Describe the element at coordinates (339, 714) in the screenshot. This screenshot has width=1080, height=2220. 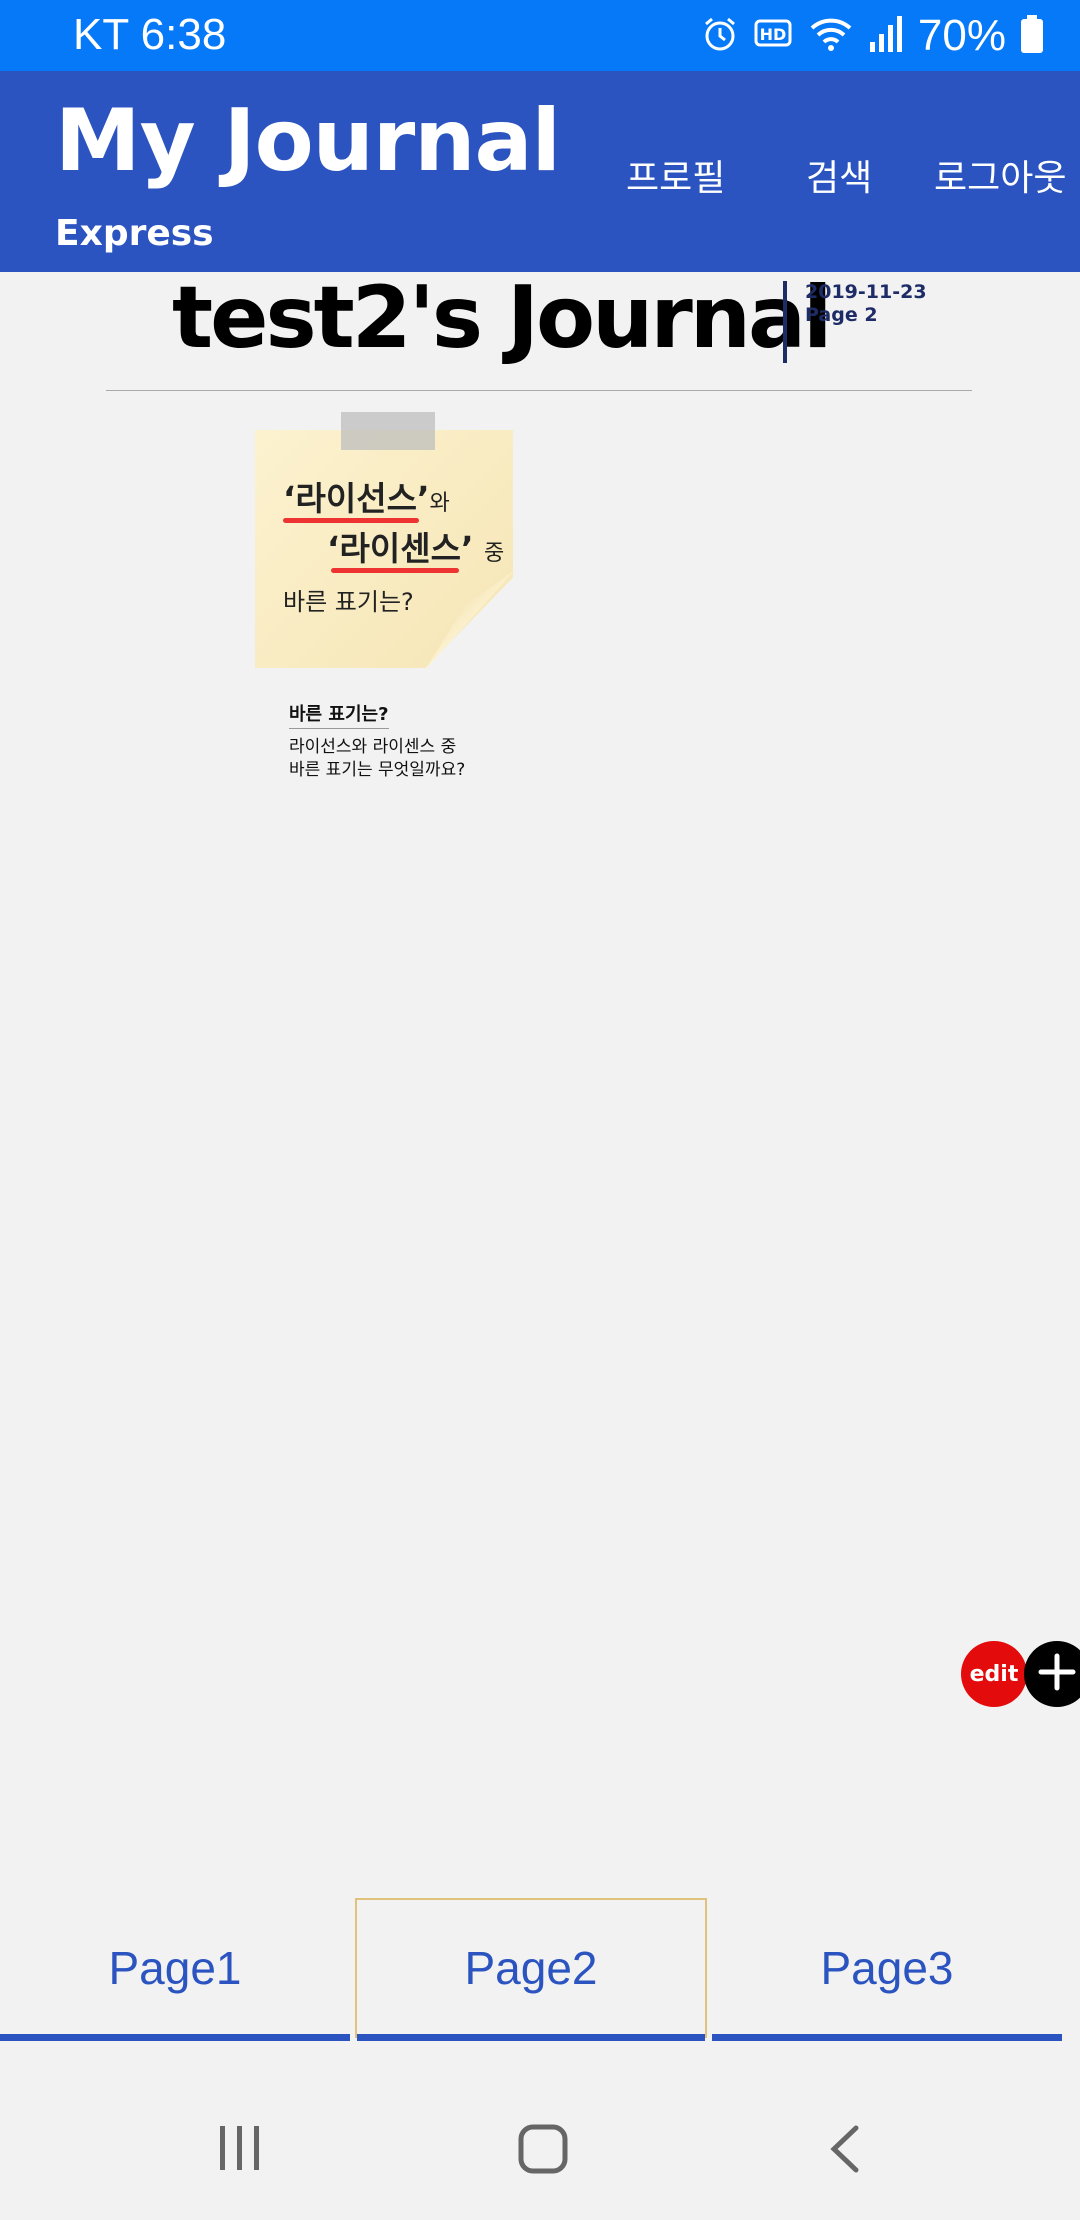
I see `card-title: 바른 표기는?` at that location.